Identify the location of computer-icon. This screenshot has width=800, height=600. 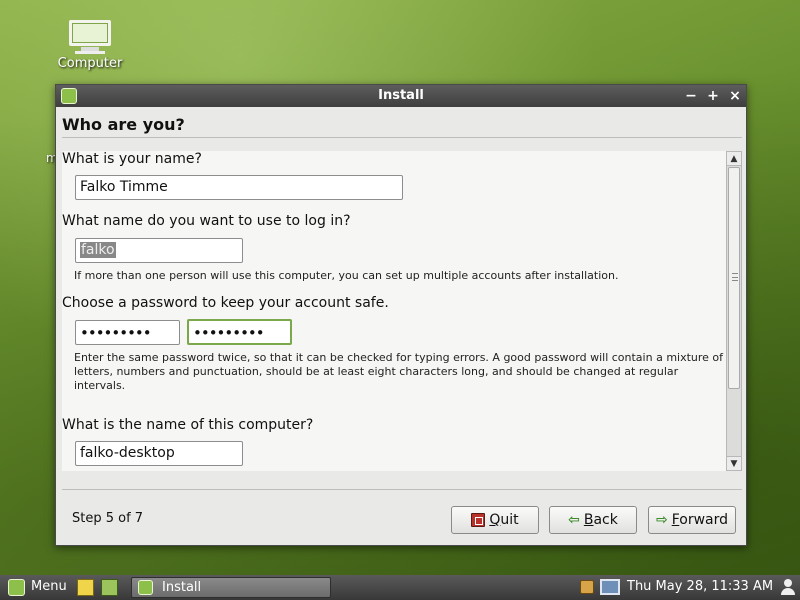
(90, 37).